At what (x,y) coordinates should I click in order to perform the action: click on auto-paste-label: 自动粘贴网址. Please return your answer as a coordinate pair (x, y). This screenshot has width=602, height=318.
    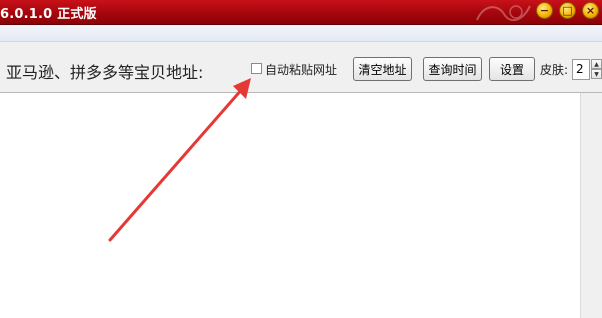
    Looking at the image, I should click on (301, 69).